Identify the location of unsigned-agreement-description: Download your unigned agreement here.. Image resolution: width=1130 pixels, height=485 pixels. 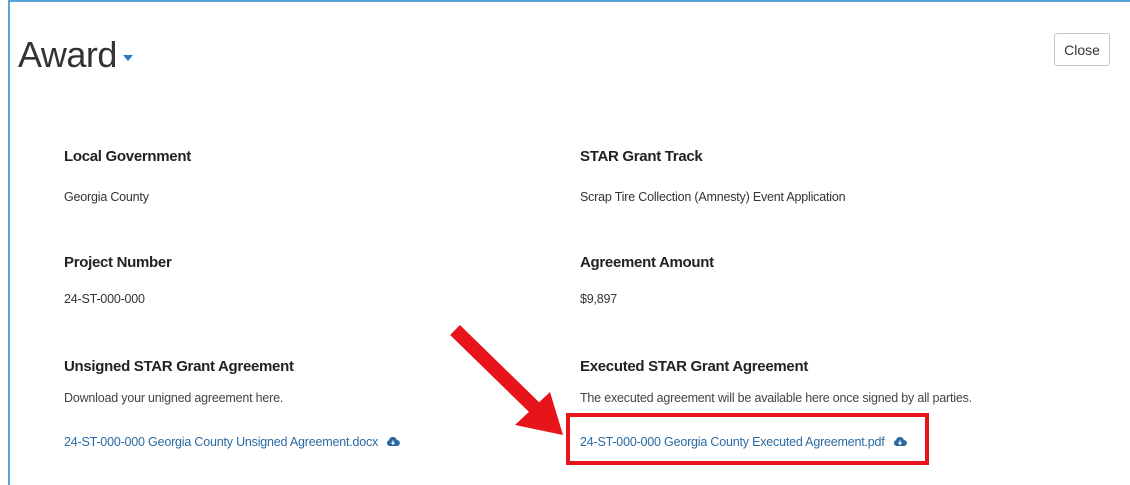
(173, 398).